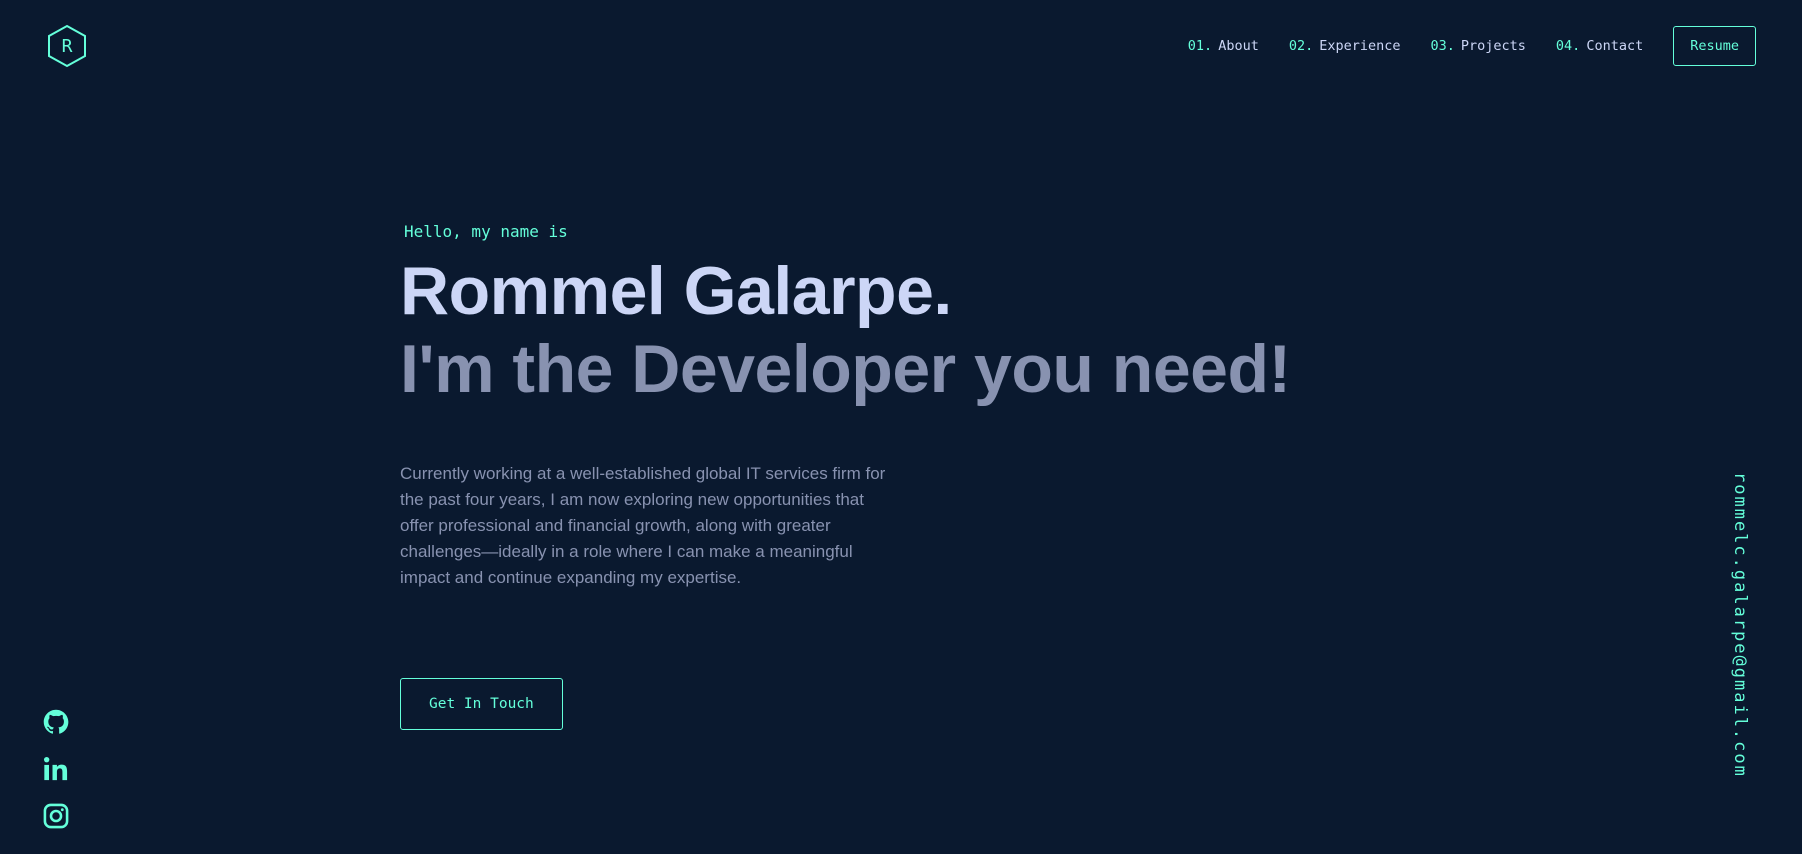  I want to click on github-link, so click(56, 722).